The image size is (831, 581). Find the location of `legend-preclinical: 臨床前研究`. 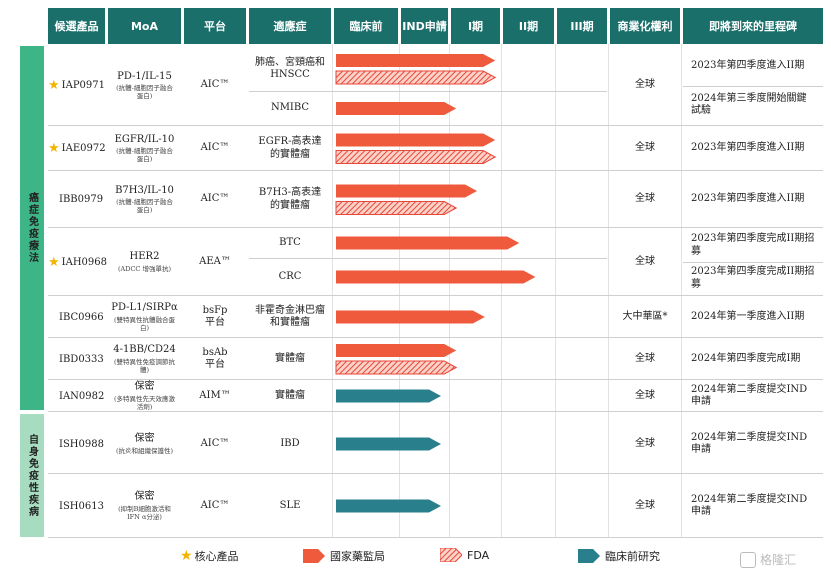

legend-preclinical: 臨床前研究 is located at coordinates (619, 556).